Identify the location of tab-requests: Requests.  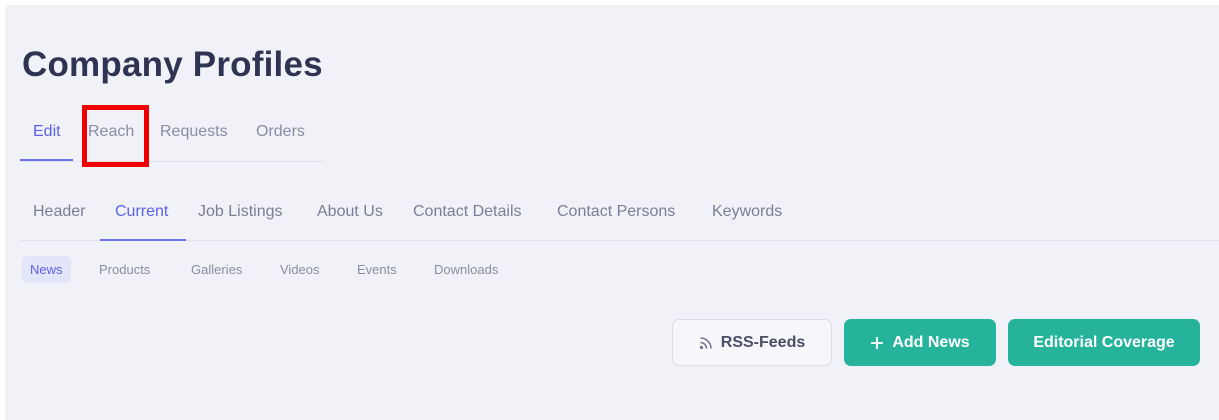
(194, 132).